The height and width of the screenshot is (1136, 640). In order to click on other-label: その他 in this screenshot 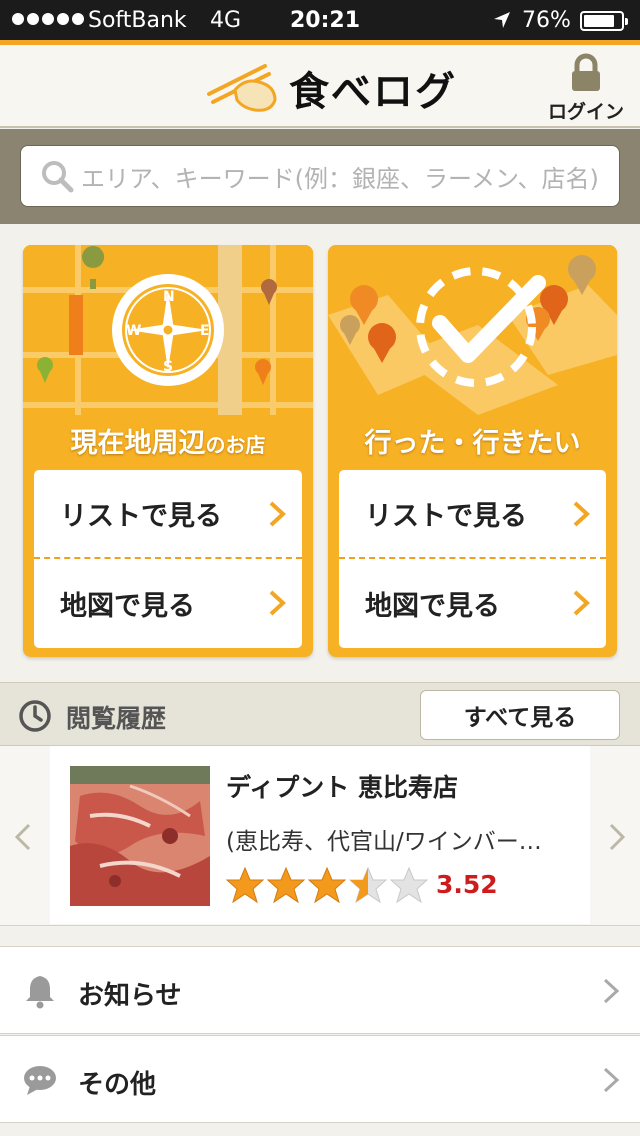, I will do `click(117, 1085)`.